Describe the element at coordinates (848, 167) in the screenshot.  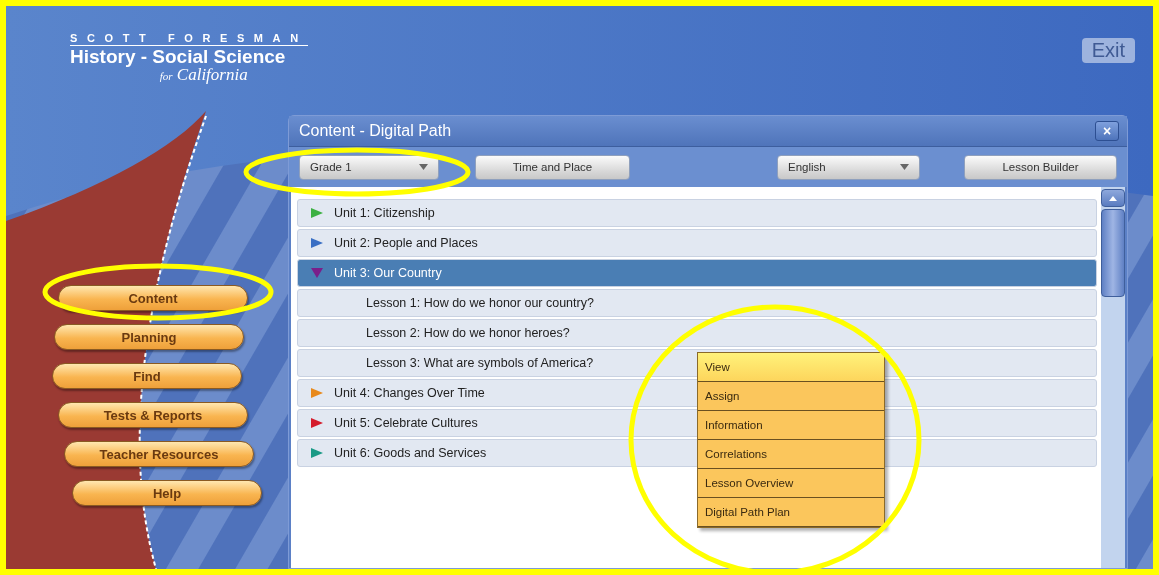
I see `dropdown: English` at that location.